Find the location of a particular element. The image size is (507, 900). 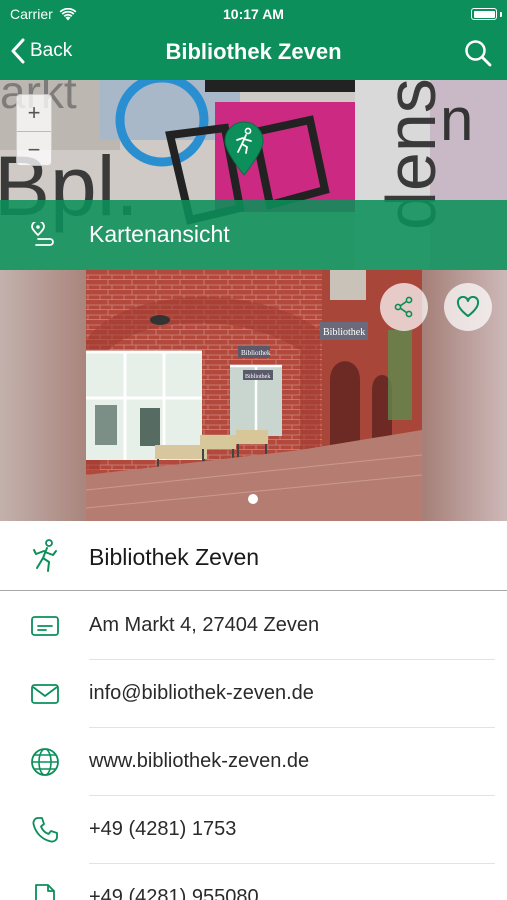

phone-row: +49 (4281) 1753 is located at coordinates (253, 830).